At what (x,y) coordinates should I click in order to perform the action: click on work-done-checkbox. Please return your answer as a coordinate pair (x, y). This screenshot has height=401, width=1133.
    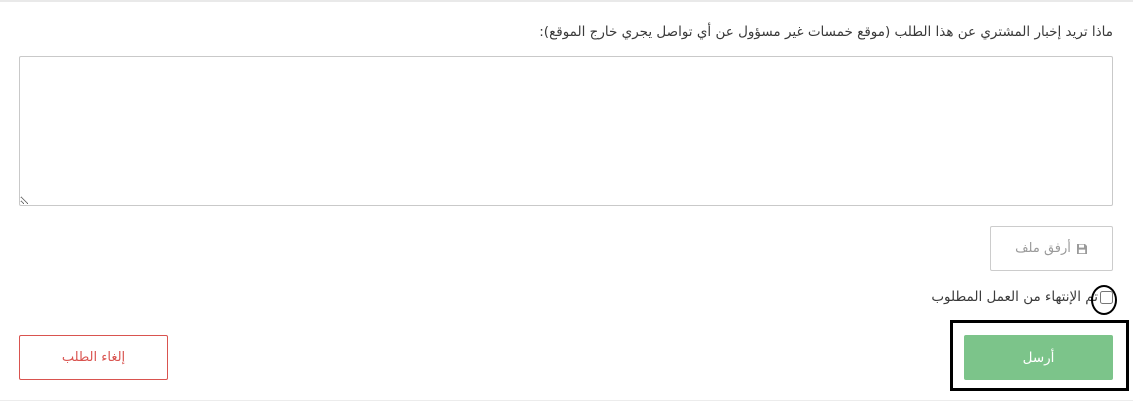
    Looking at the image, I should click on (1106, 297).